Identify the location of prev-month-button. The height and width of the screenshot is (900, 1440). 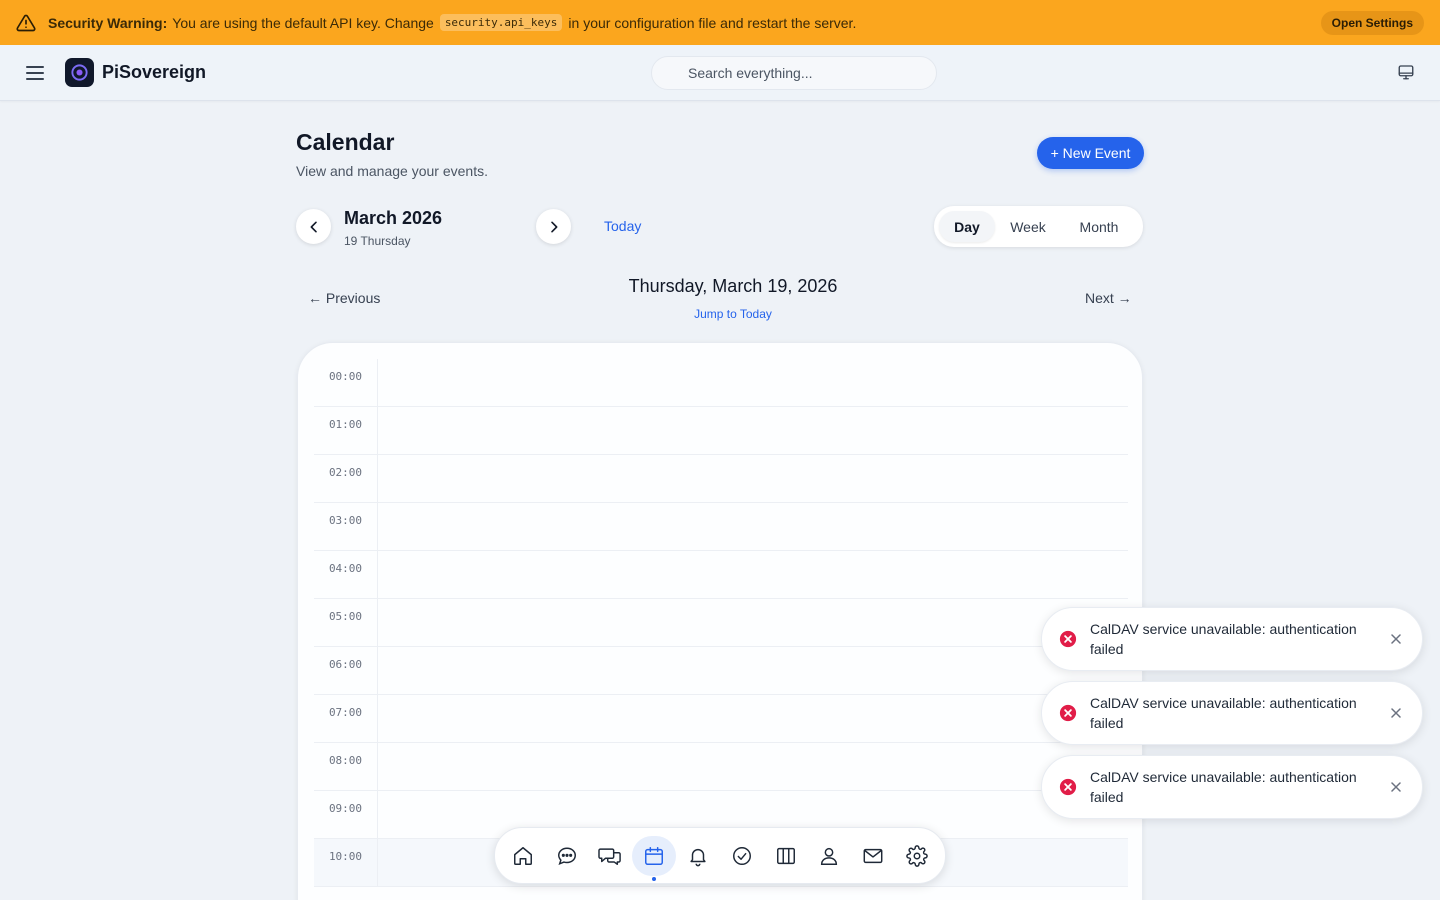
(313, 226).